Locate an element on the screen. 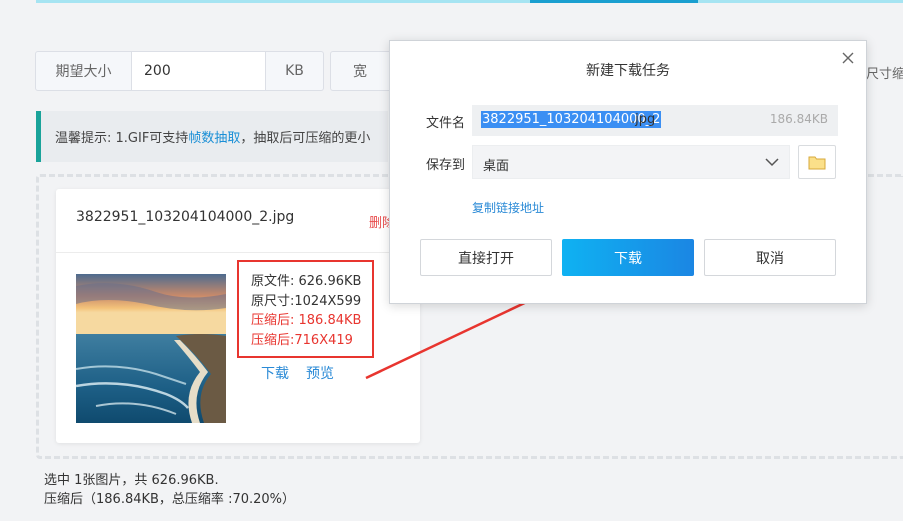 The height and width of the screenshot is (521, 903). save-location-select: 桌面 is located at coordinates (631, 162).